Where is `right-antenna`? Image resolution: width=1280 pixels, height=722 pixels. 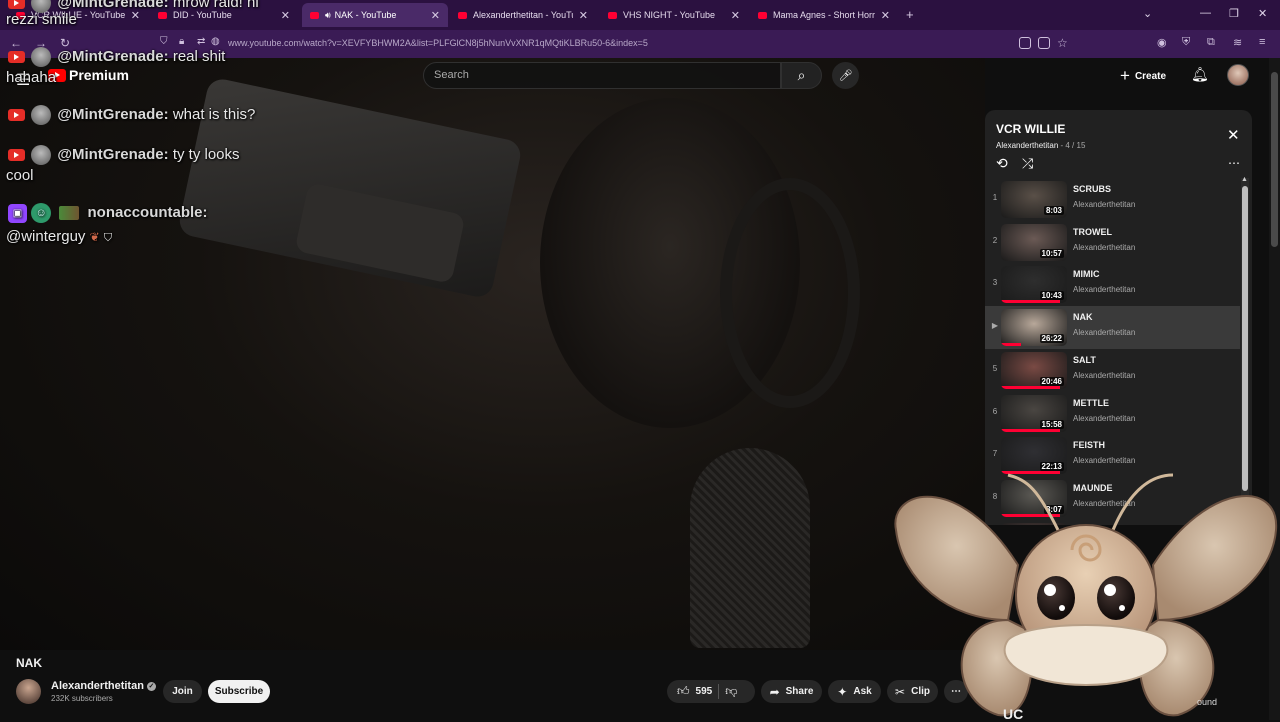 right-antenna is located at coordinates (1142, 502).